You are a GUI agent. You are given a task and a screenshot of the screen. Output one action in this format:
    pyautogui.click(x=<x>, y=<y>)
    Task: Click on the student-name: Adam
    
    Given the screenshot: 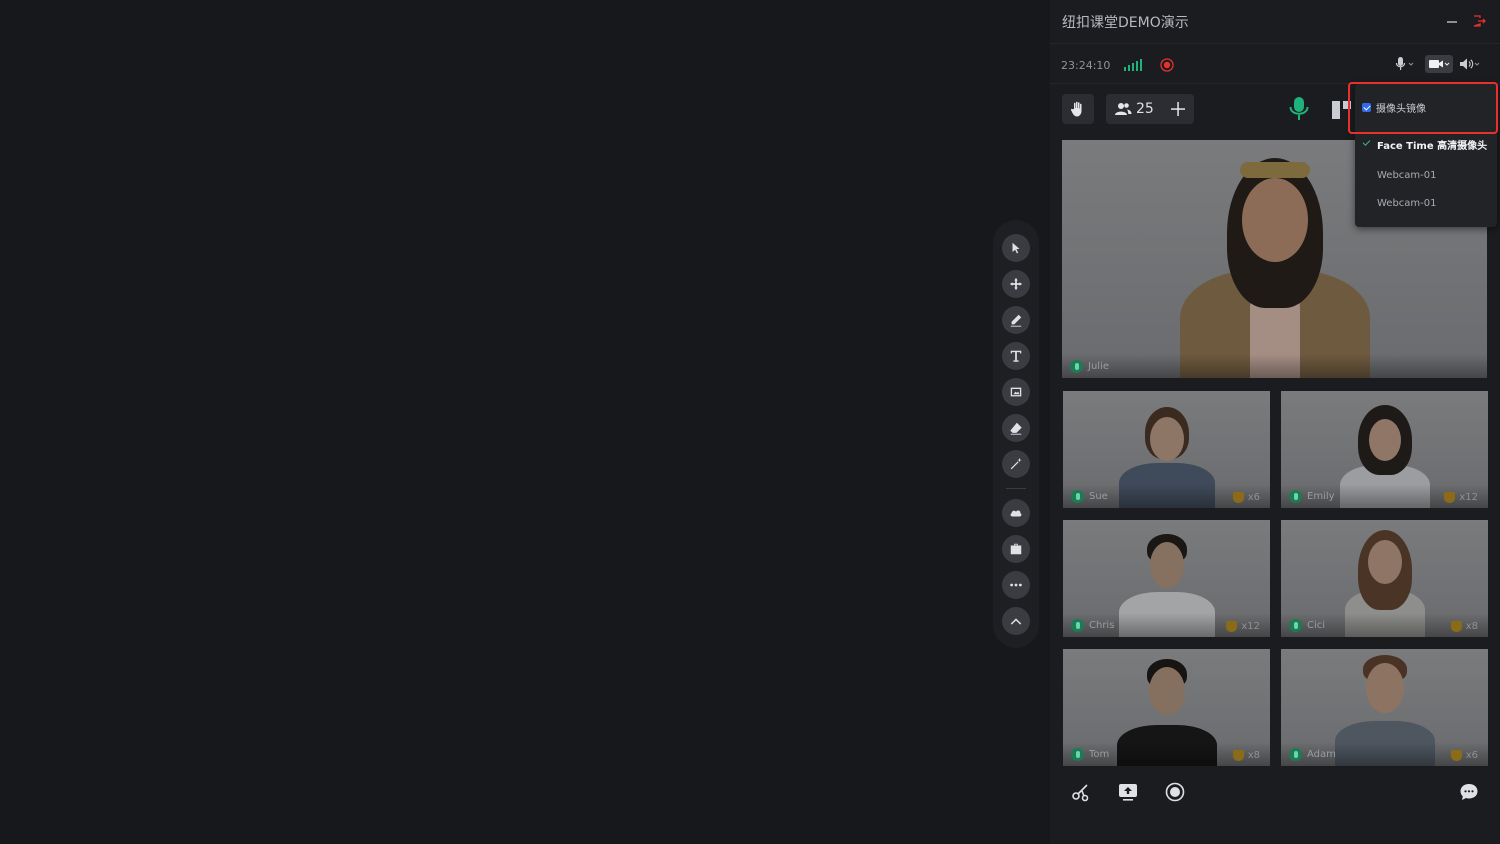 What is the action you would take?
    pyautogui.click(x=1321, y=754)
    